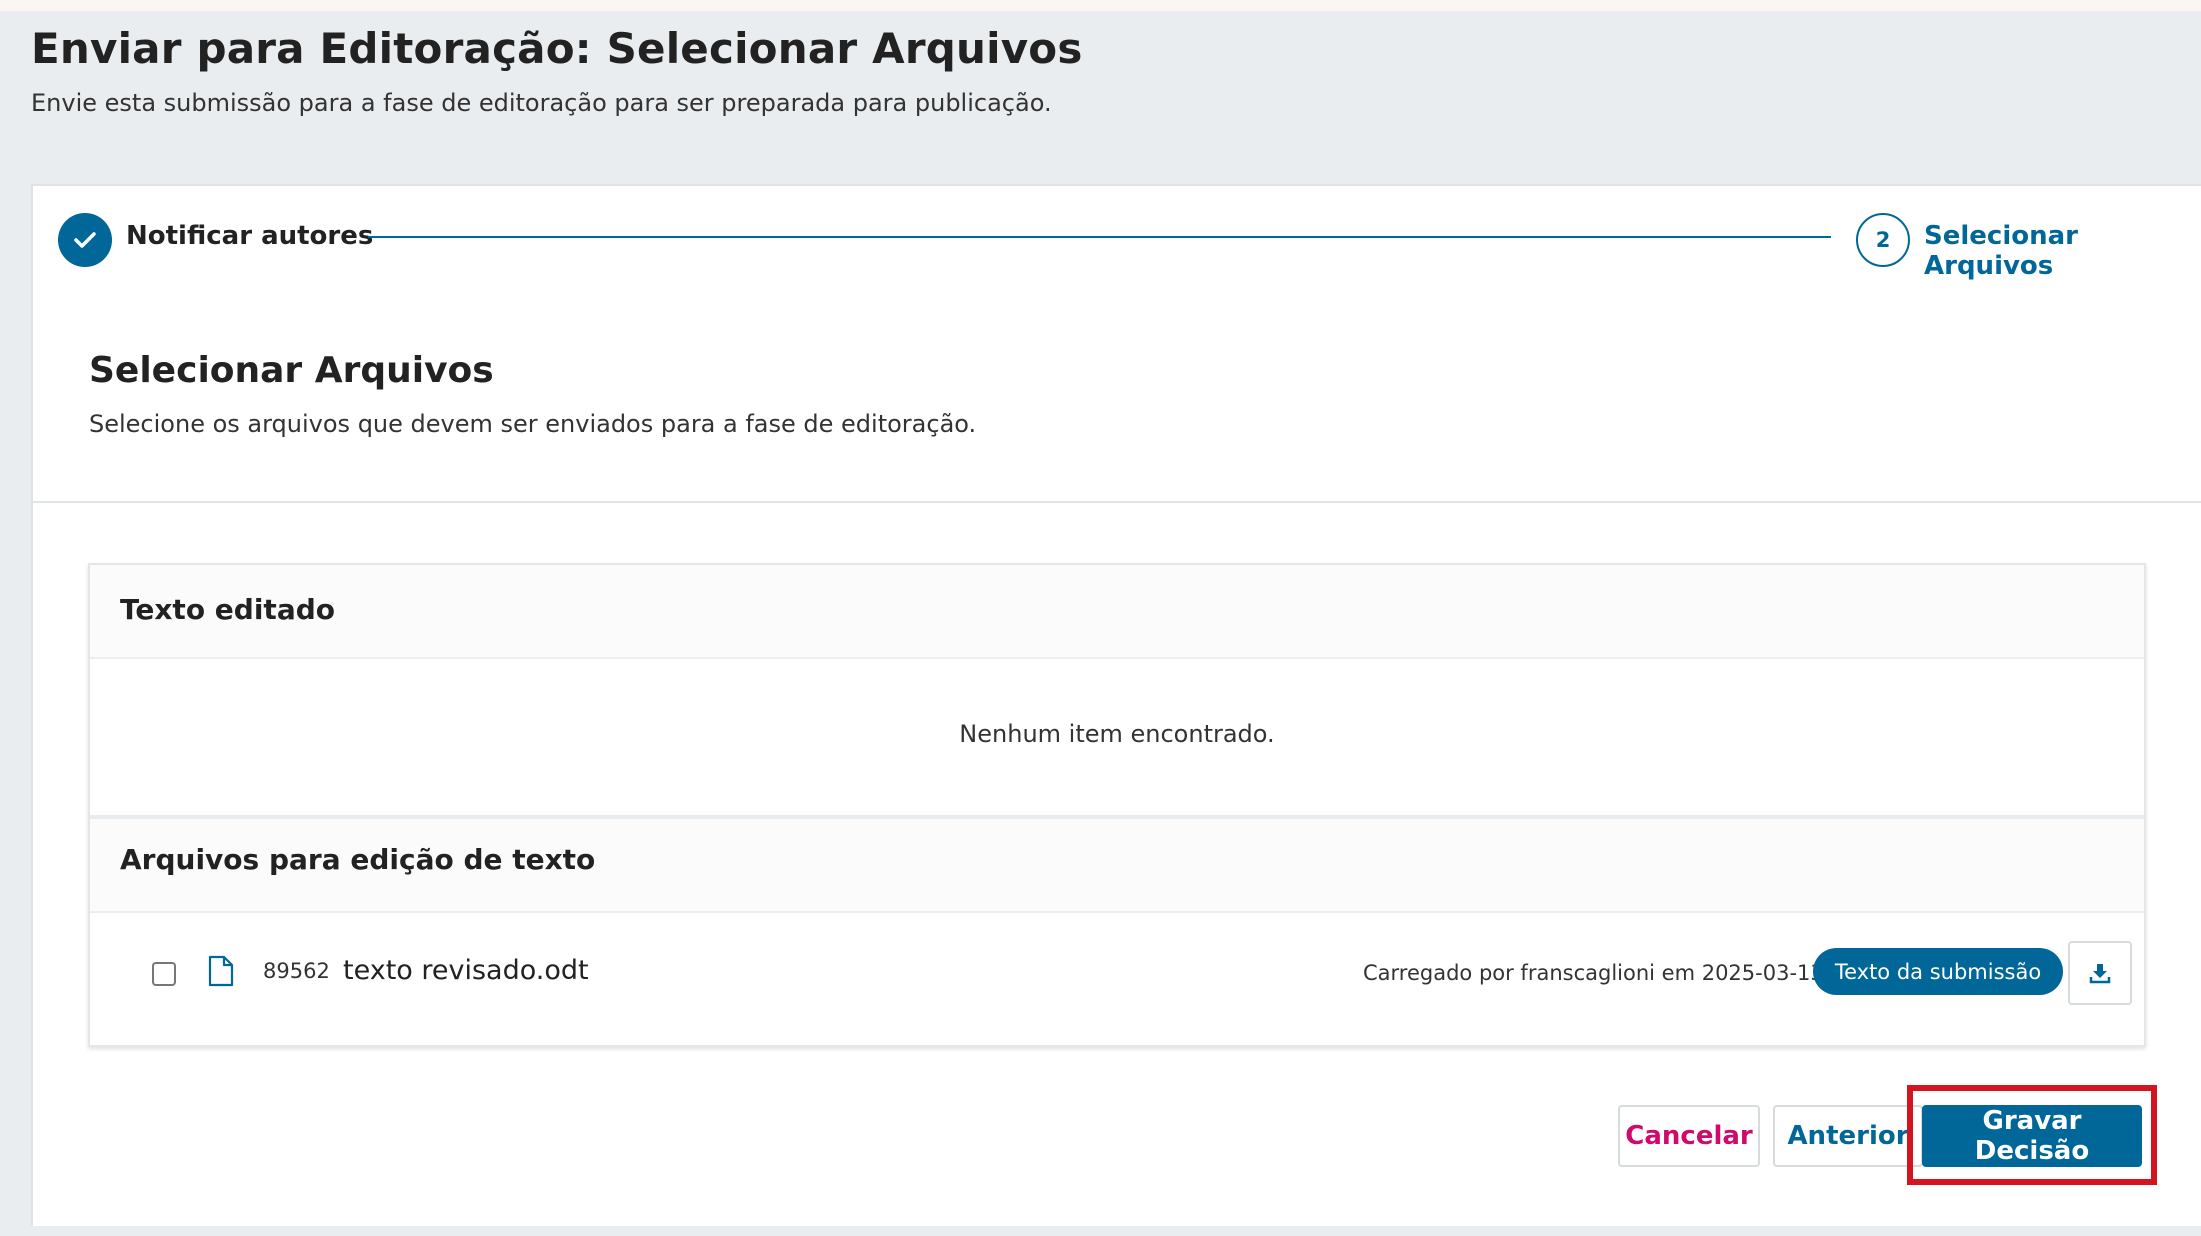 Image resolution: width=2201 pixels, height=1236 pixels. Describe the element at coordinates (1117, 612) in the screenshot. I see `list-header-edited-text: Texto editado` at that location.